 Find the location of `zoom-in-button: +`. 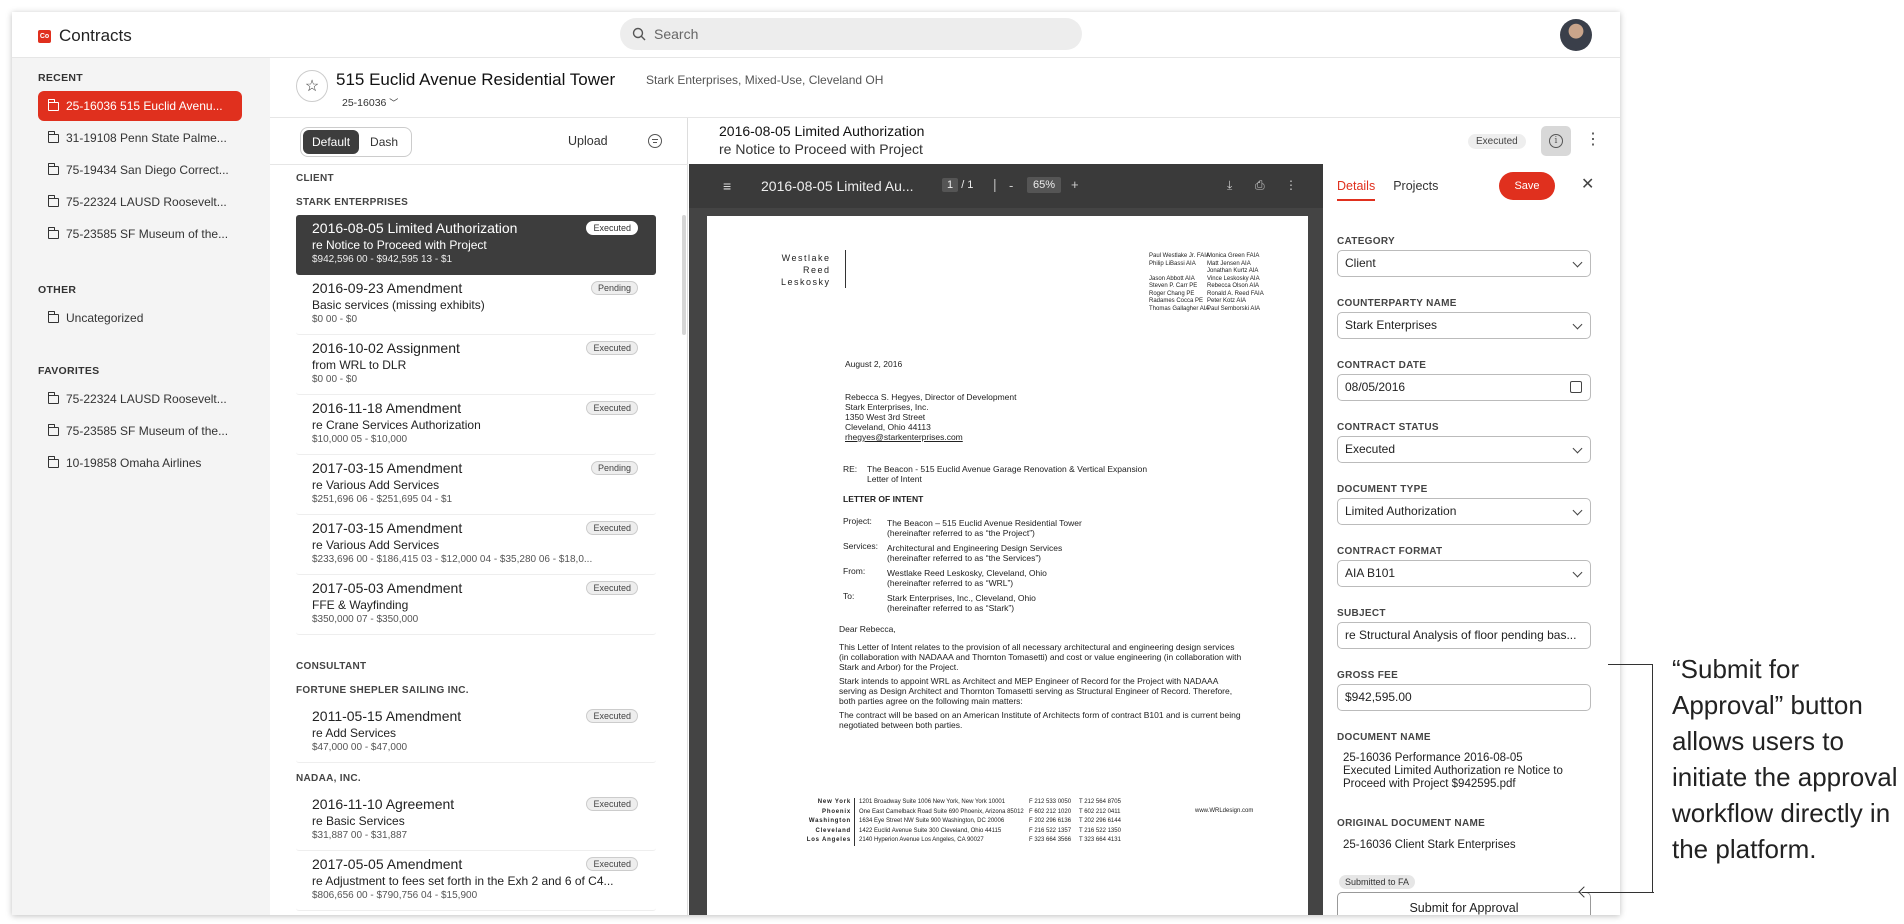

zoom-in-button: + is located at coordinates (1075, 184).